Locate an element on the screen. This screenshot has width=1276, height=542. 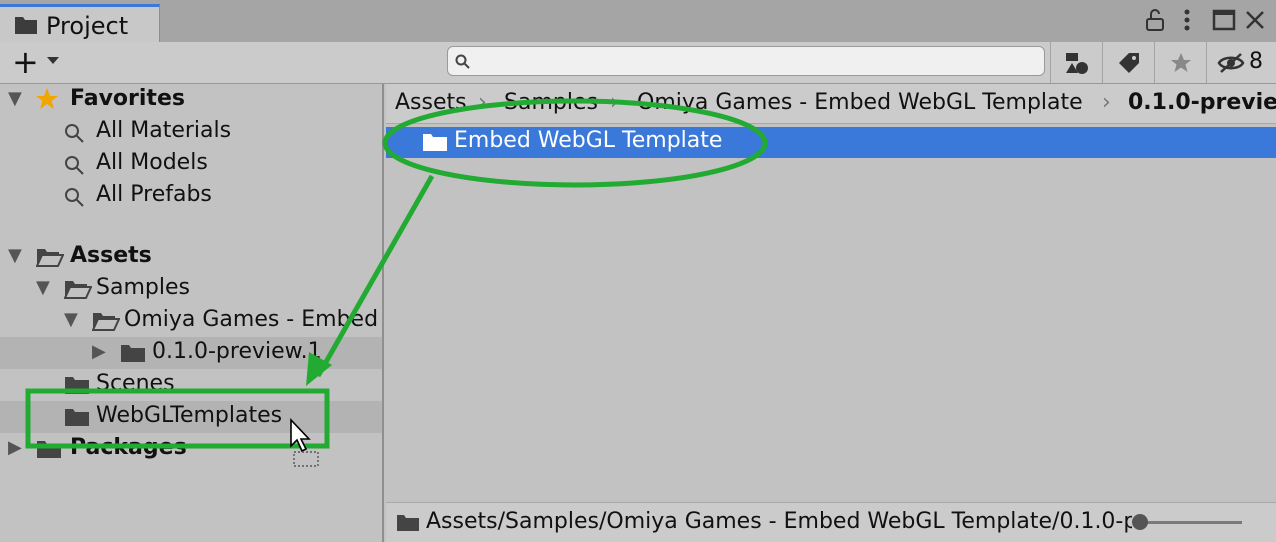
highlight-rectangle is located at coordinates (177, 418).